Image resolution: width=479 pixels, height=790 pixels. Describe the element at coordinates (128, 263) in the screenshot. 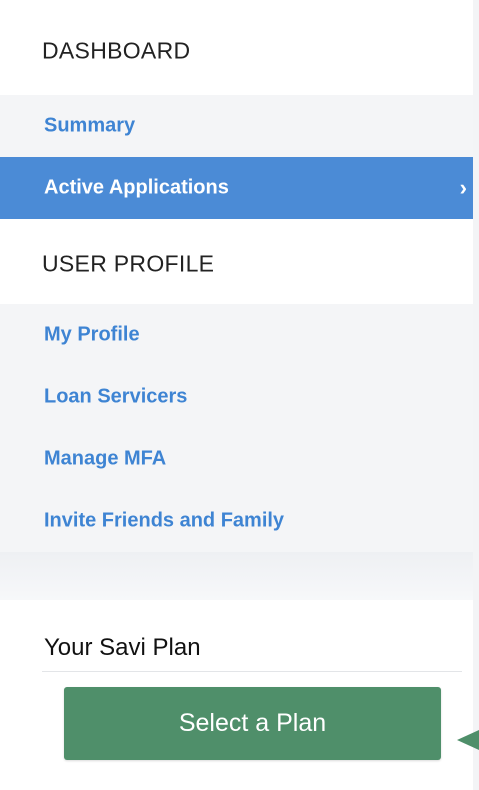

I see `user-profile-title: USER PROFILE` at that location.